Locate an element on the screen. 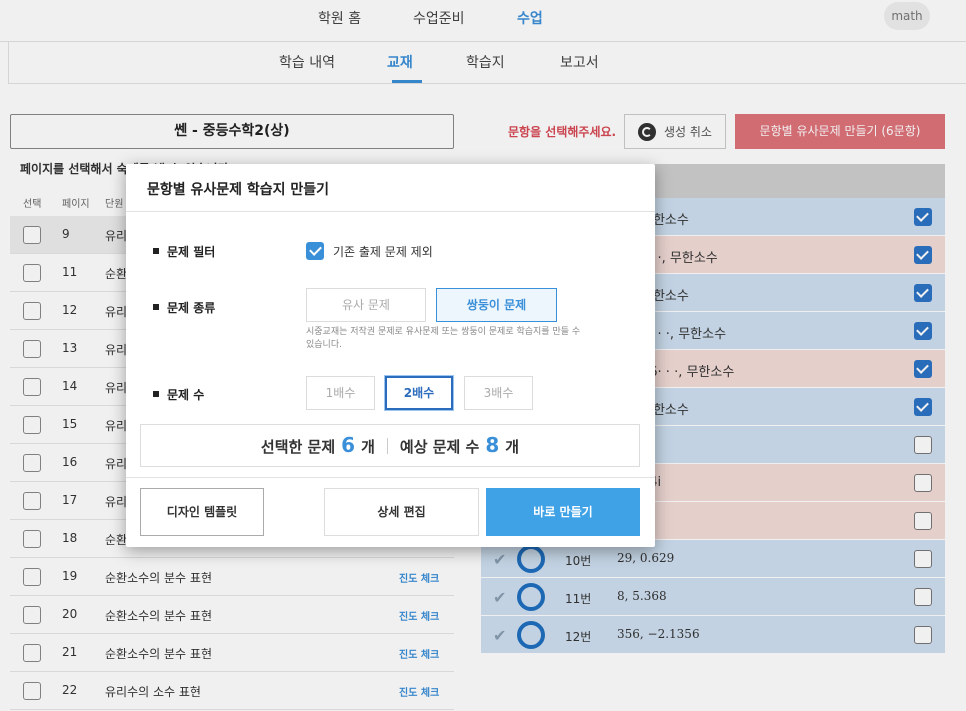 This screenshot has height=711, width=966. count-label: 문제 수 is located at coordinates (178, 394).